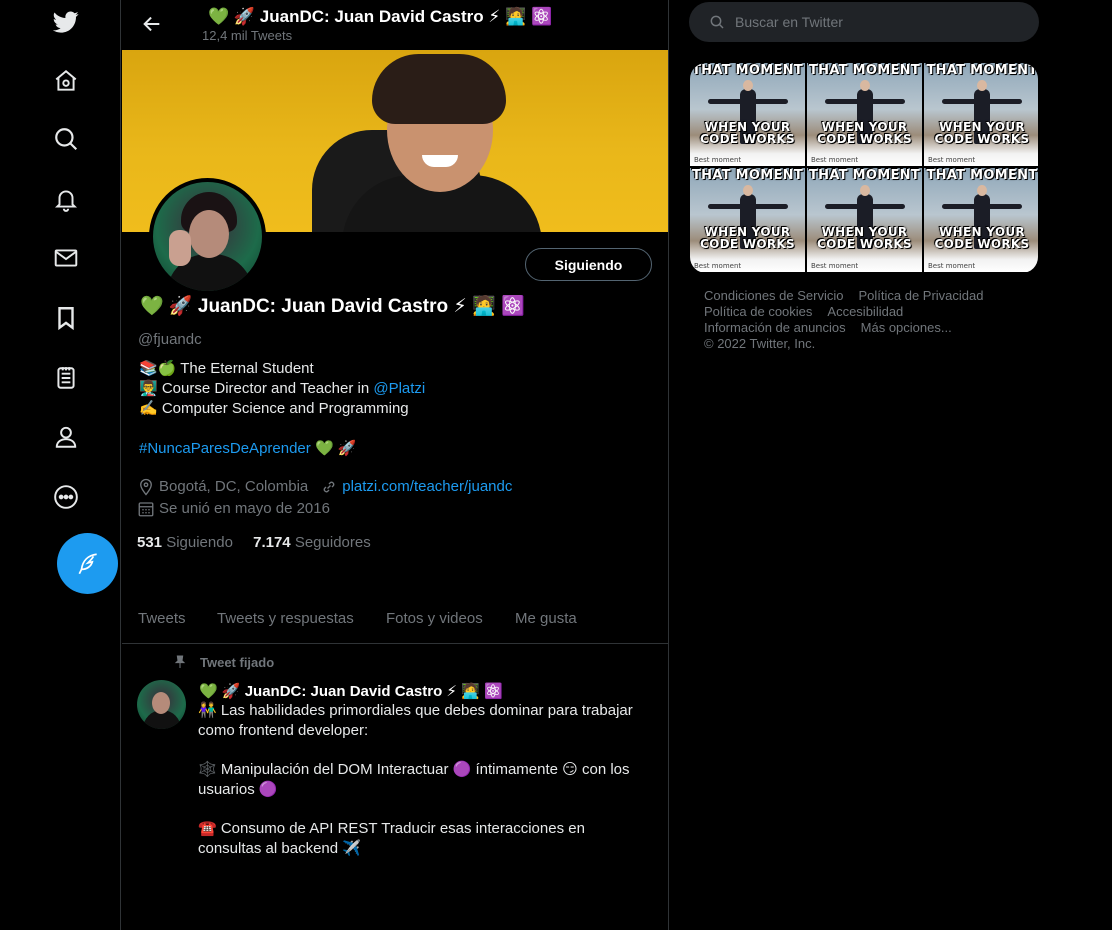 The height and width of the screenshot is (930, 1112). What do you see at coordinates (180, 661) in the screenshot?
I see `pin-icon` at bounding box center [180, 661].